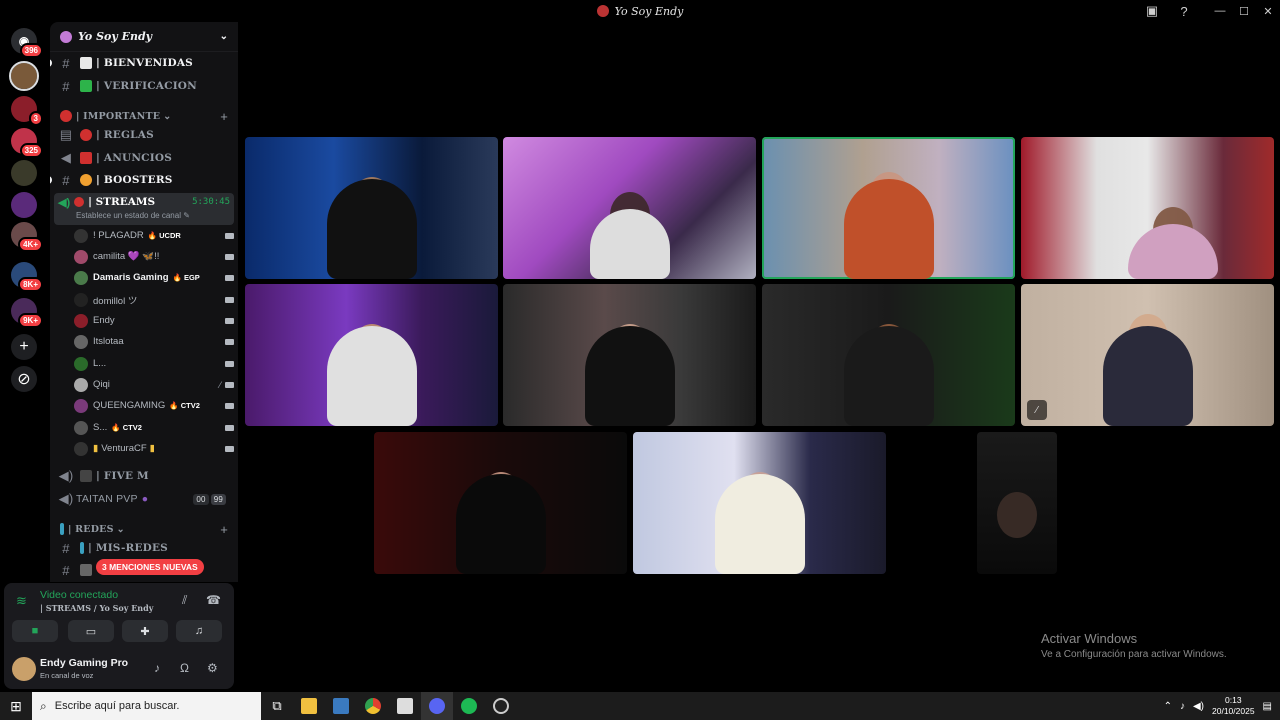 The height and width of the screenshot is (720, 1280). Describe the element at coordinates (469, 706) in the screenshot. I see `spotify-button` at that location.